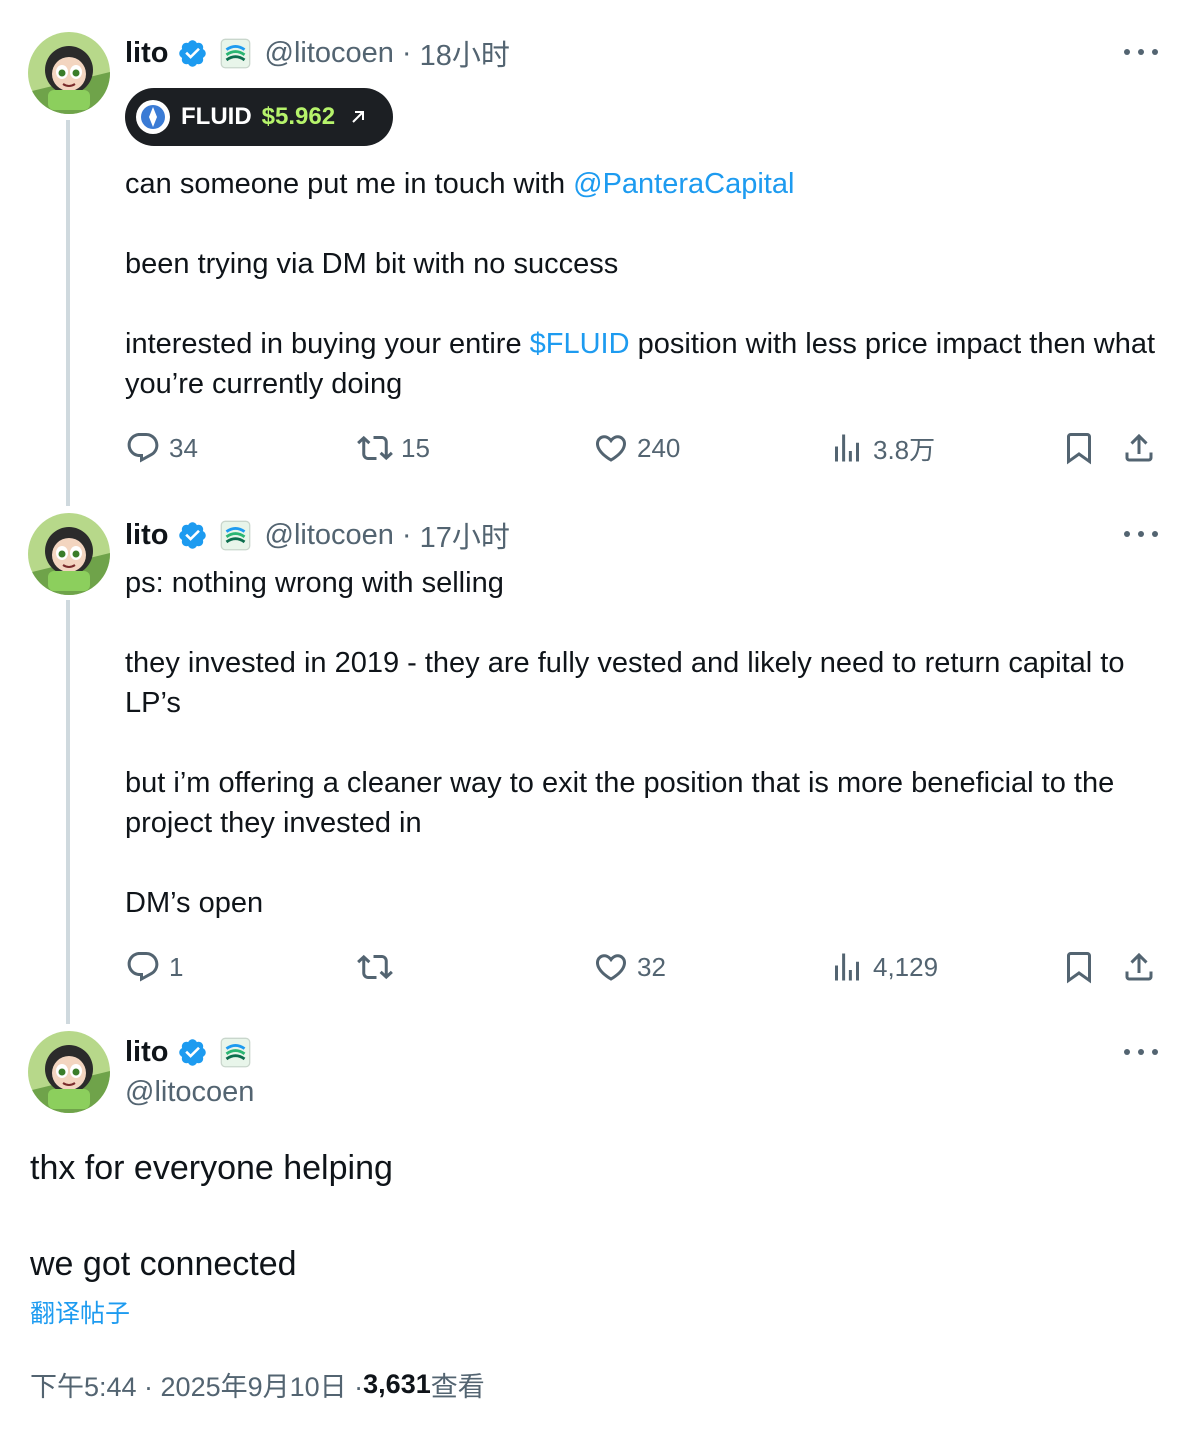 This screenshot has width=1190, height=1434. I want to click on external-link-icon, so click(358, 117).